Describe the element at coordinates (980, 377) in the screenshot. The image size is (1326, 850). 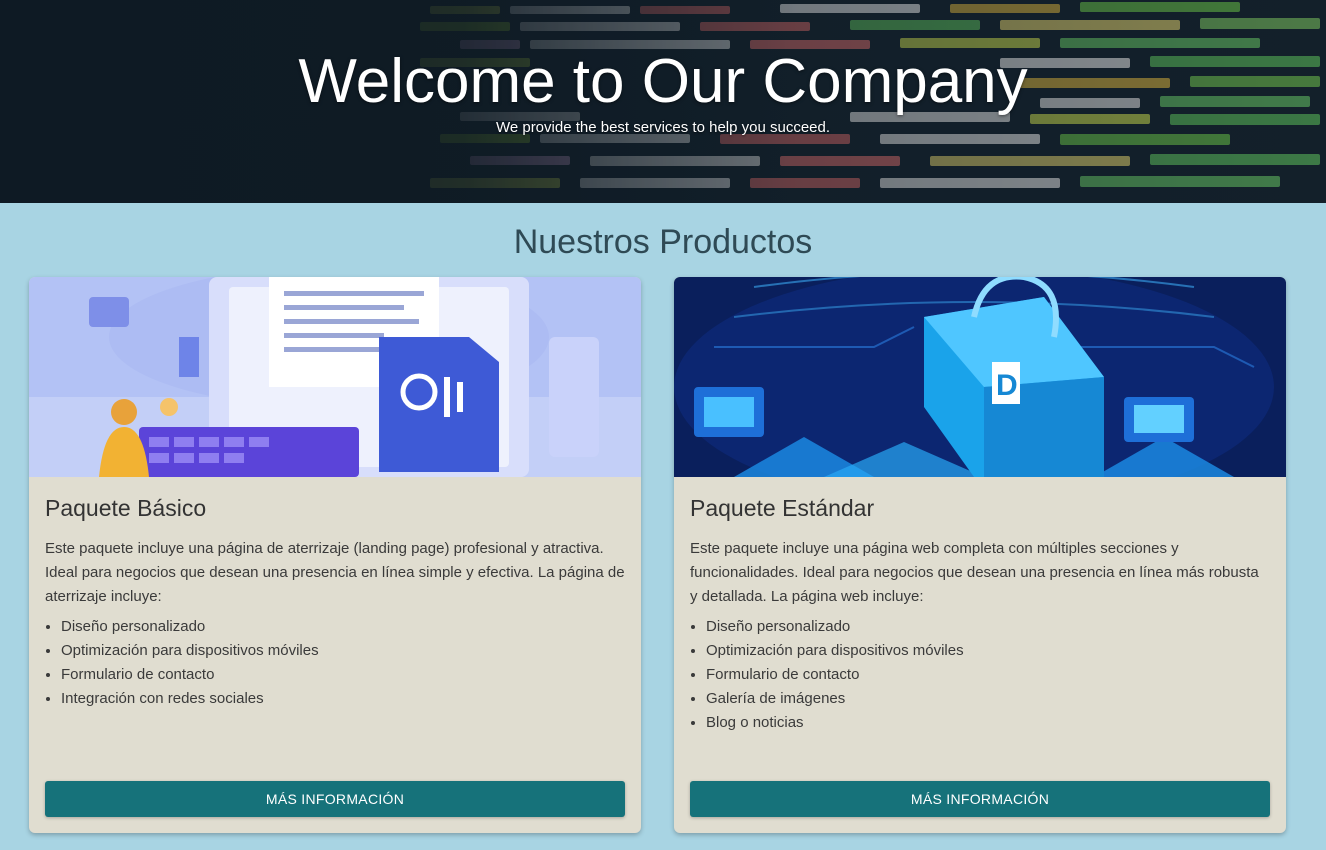
I see `shopping-bag-tech-illustration: D` at that location.